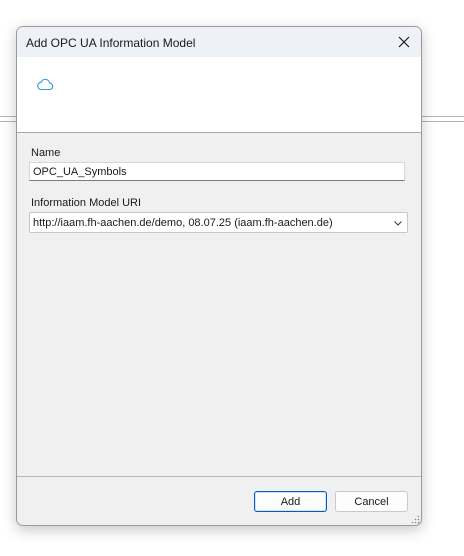 Image resolution: width=464 pixels, height=556 pixels. Describe the element at coordinates (86, 203) in the screenshot. I see `information-model-uri-label: Information Model URI` at that location.